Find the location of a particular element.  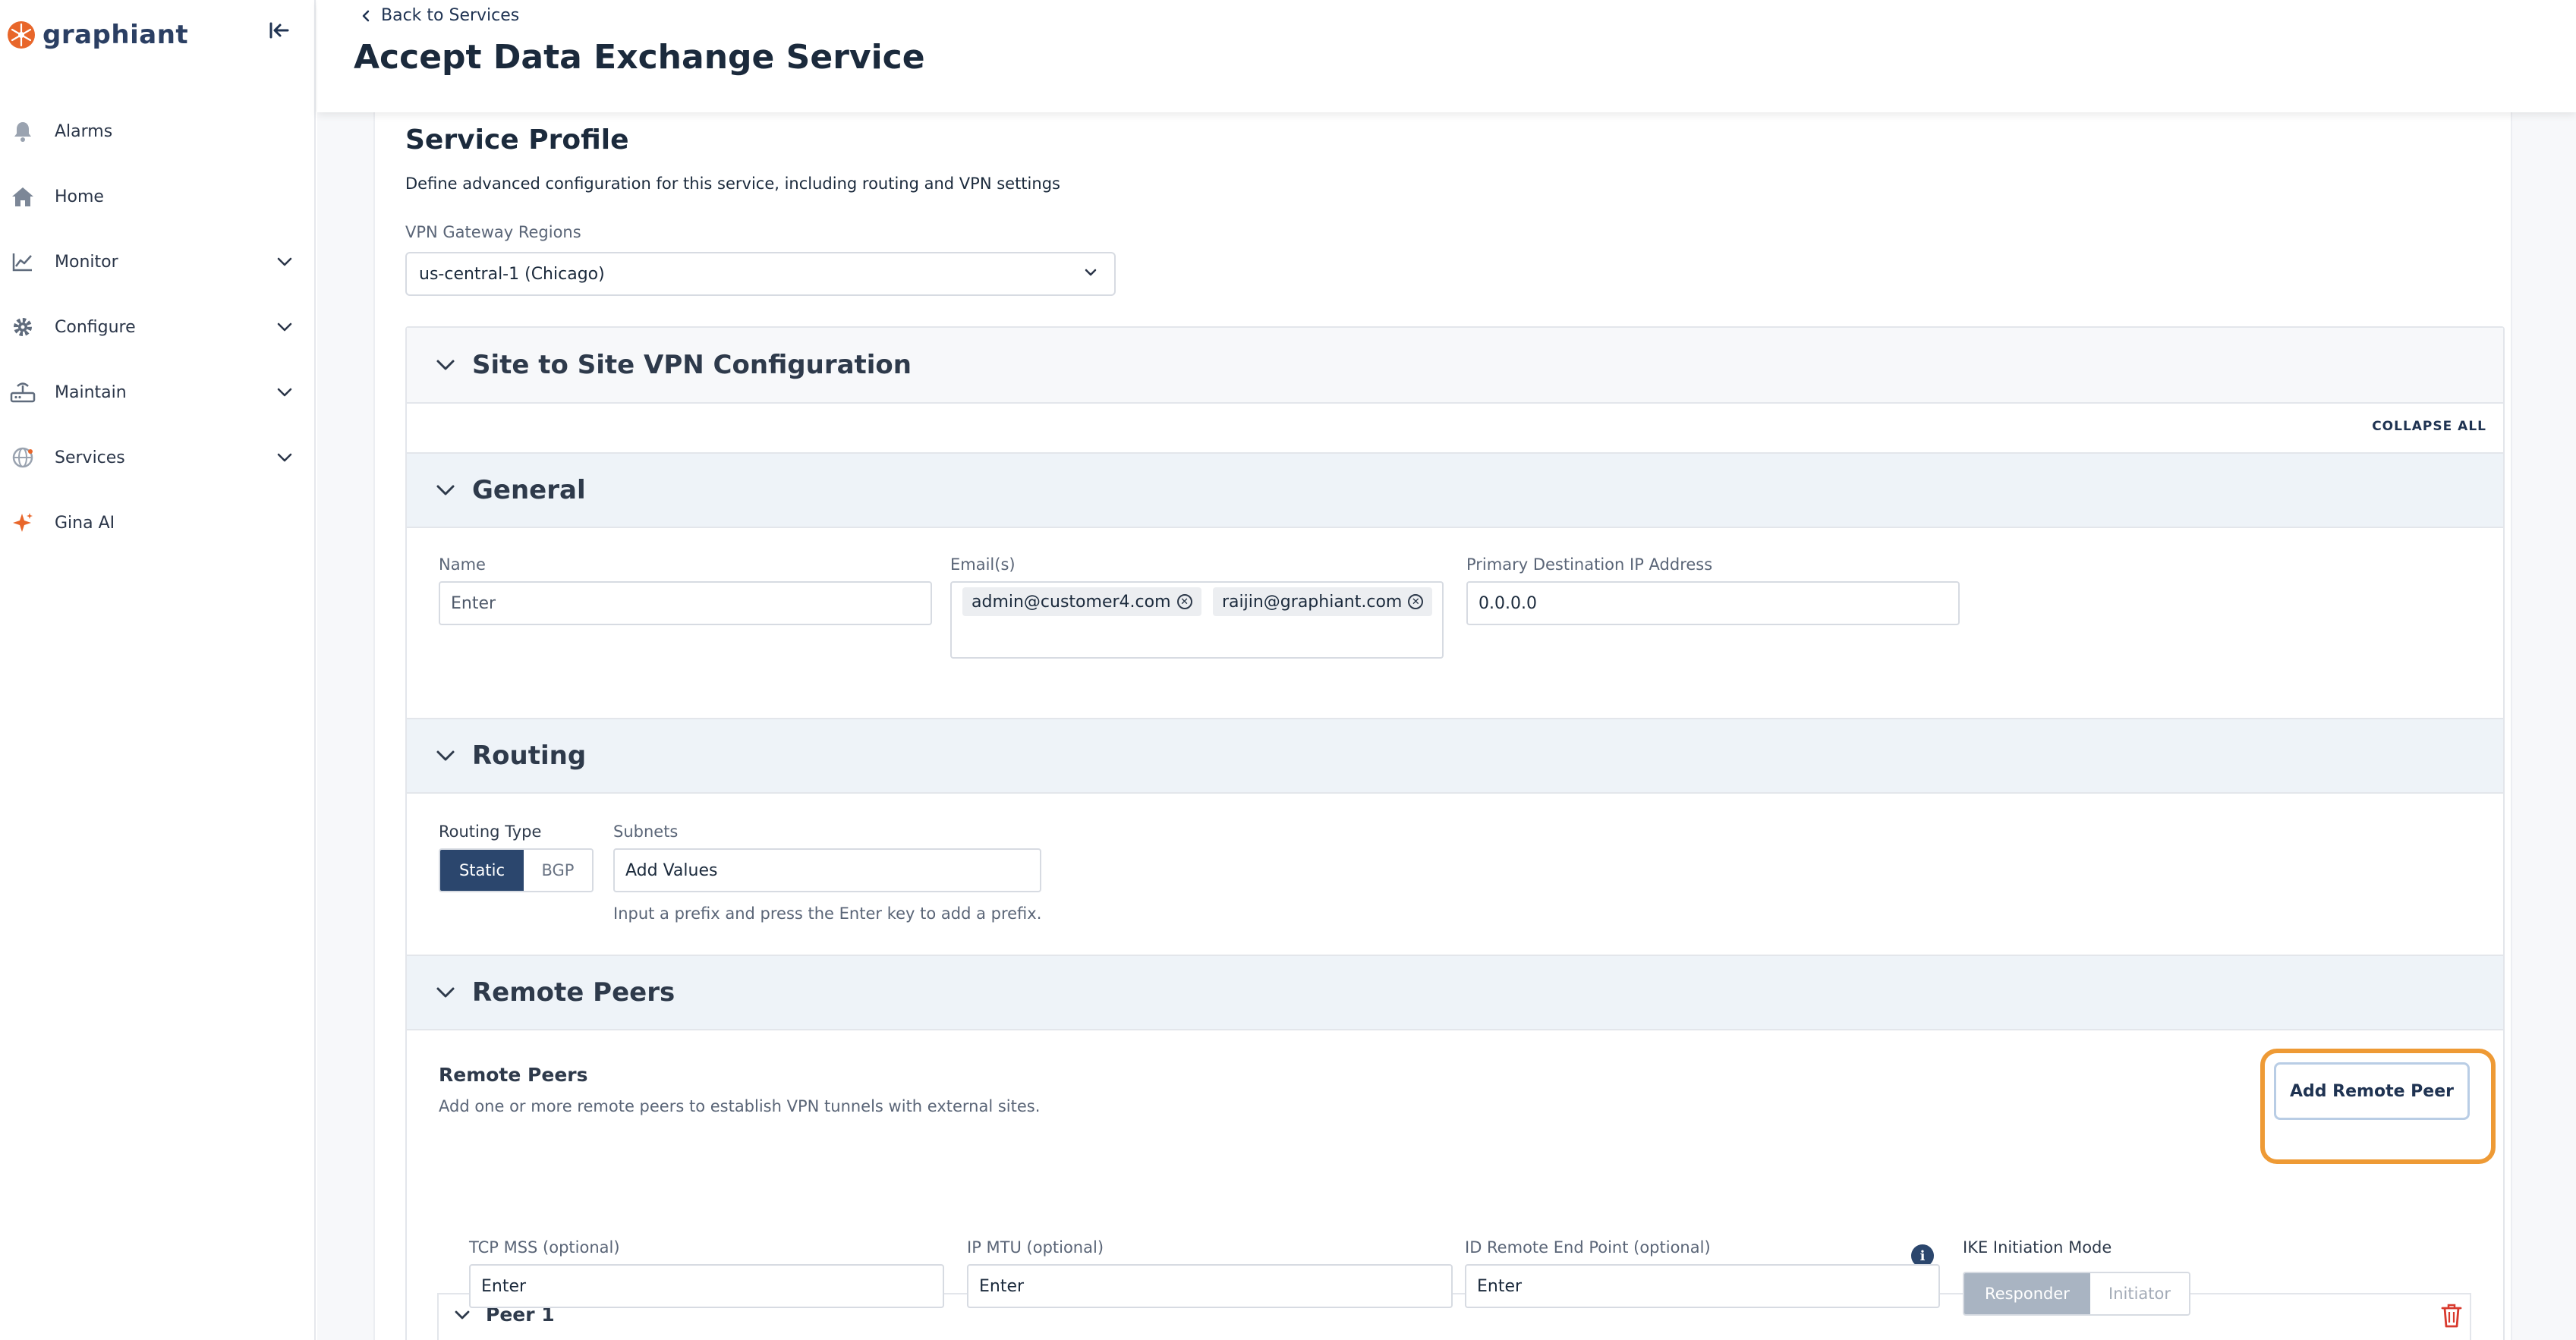

routing-bgp-option: BGP is located at coordinates (558, 871).